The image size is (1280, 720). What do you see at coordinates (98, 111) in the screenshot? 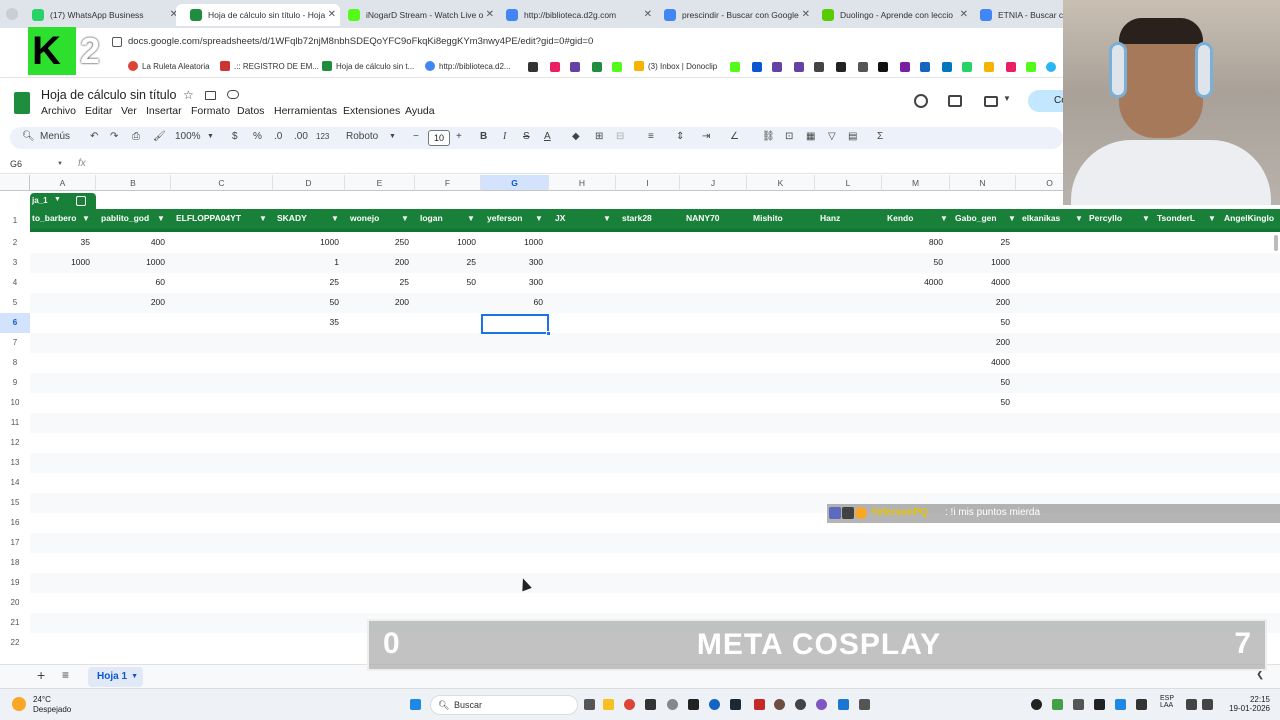
I see `menu-editar: Editar` at bounding box center [98, 111].